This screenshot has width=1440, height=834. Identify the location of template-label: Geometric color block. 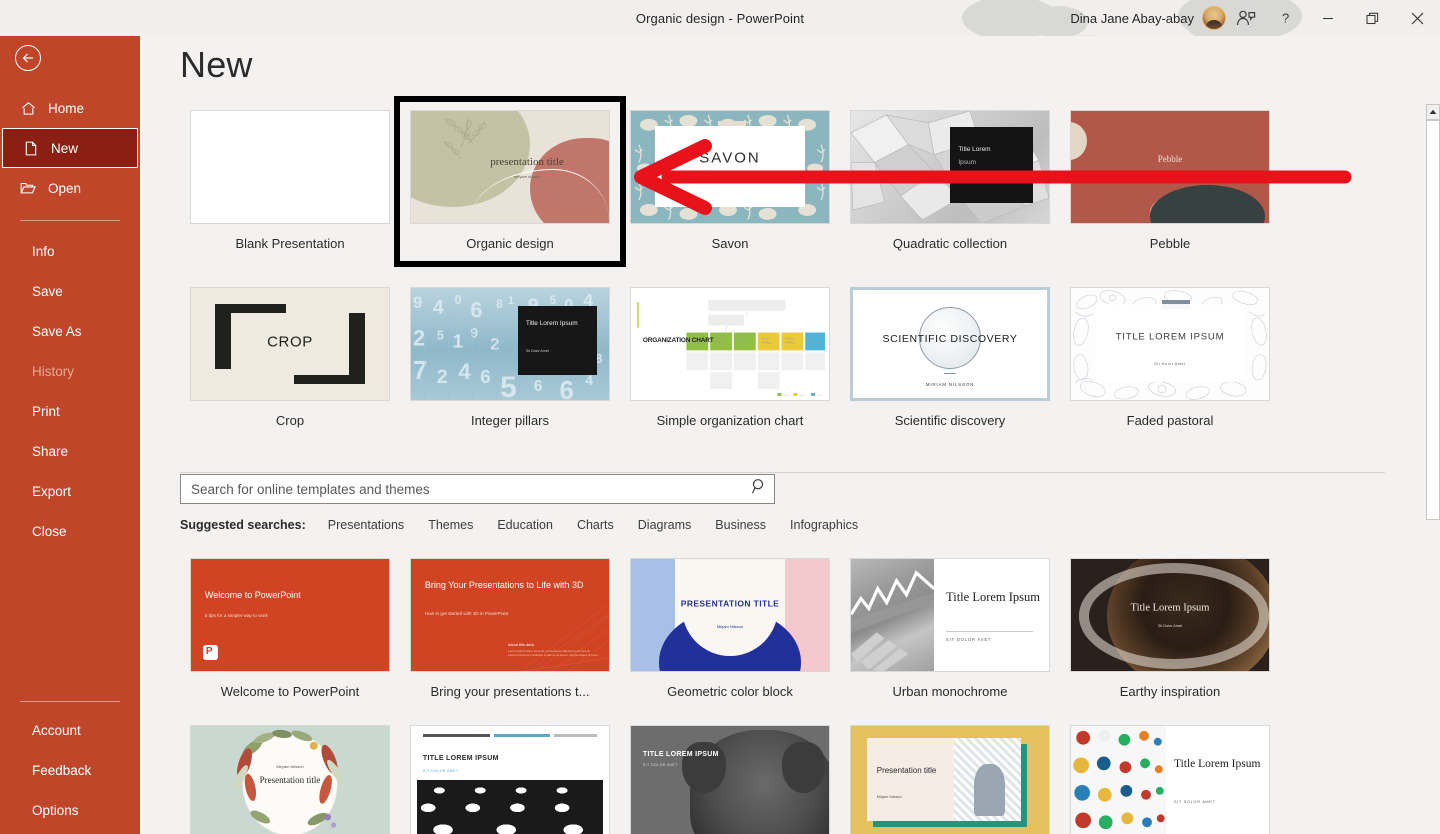
(730, 691).